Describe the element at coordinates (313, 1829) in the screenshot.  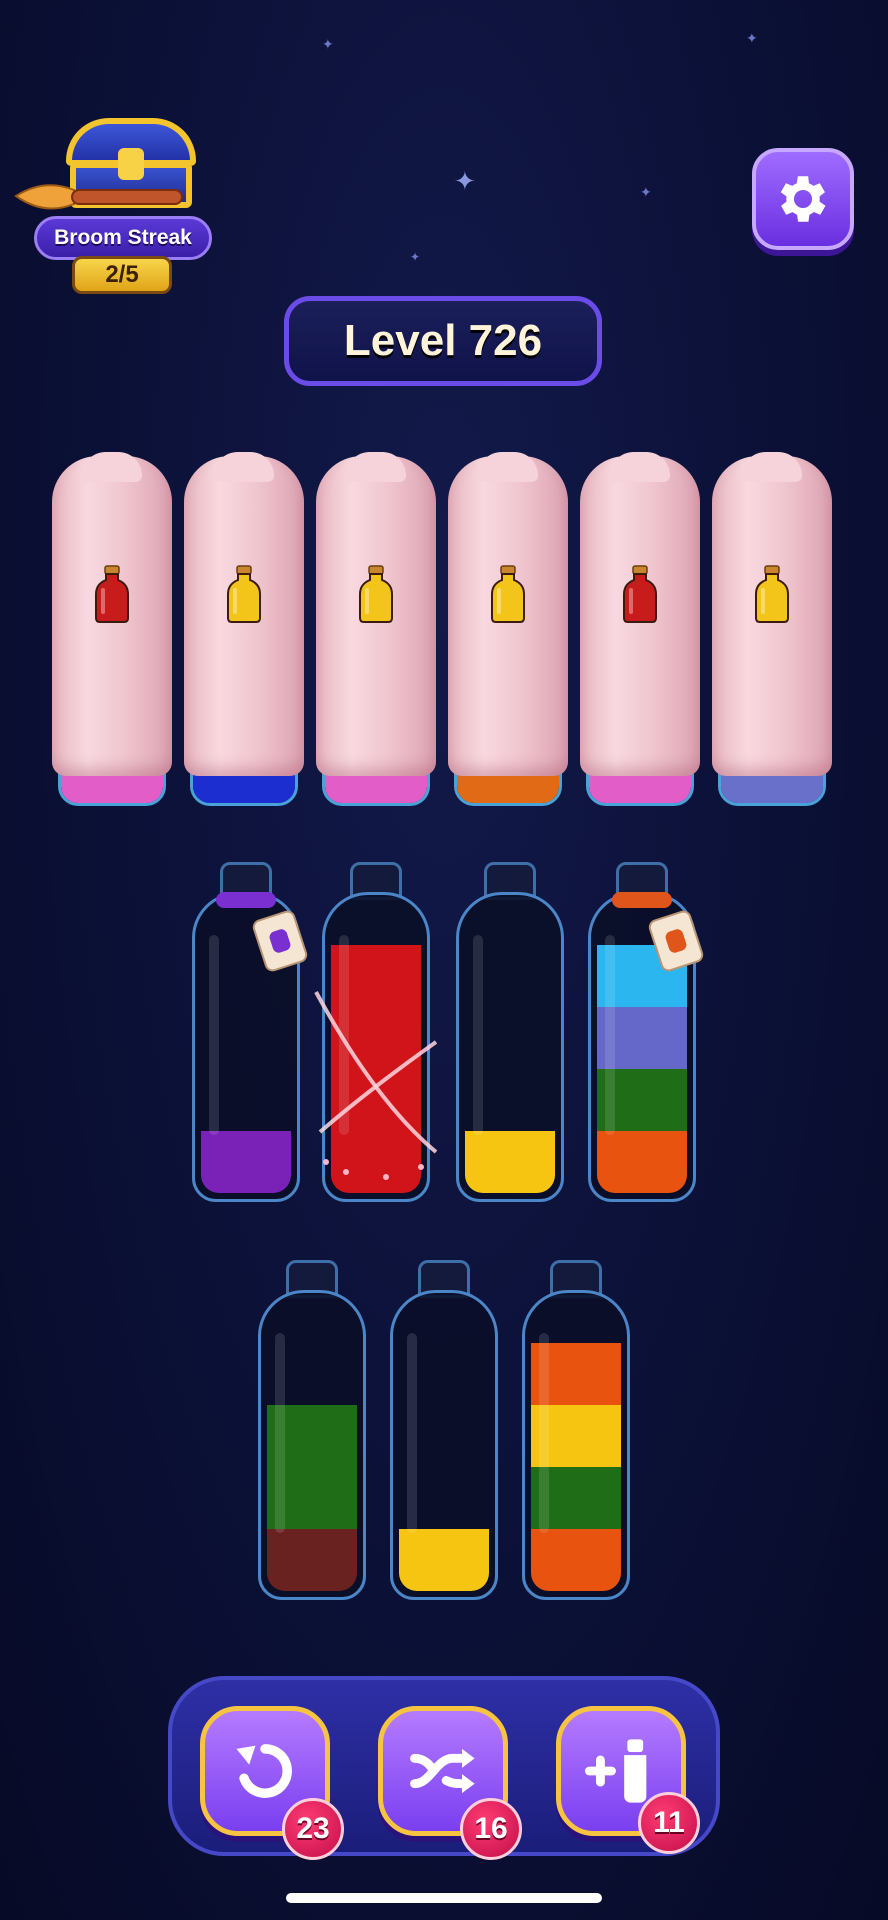
I see `undo-count-badge: 23` at that location.